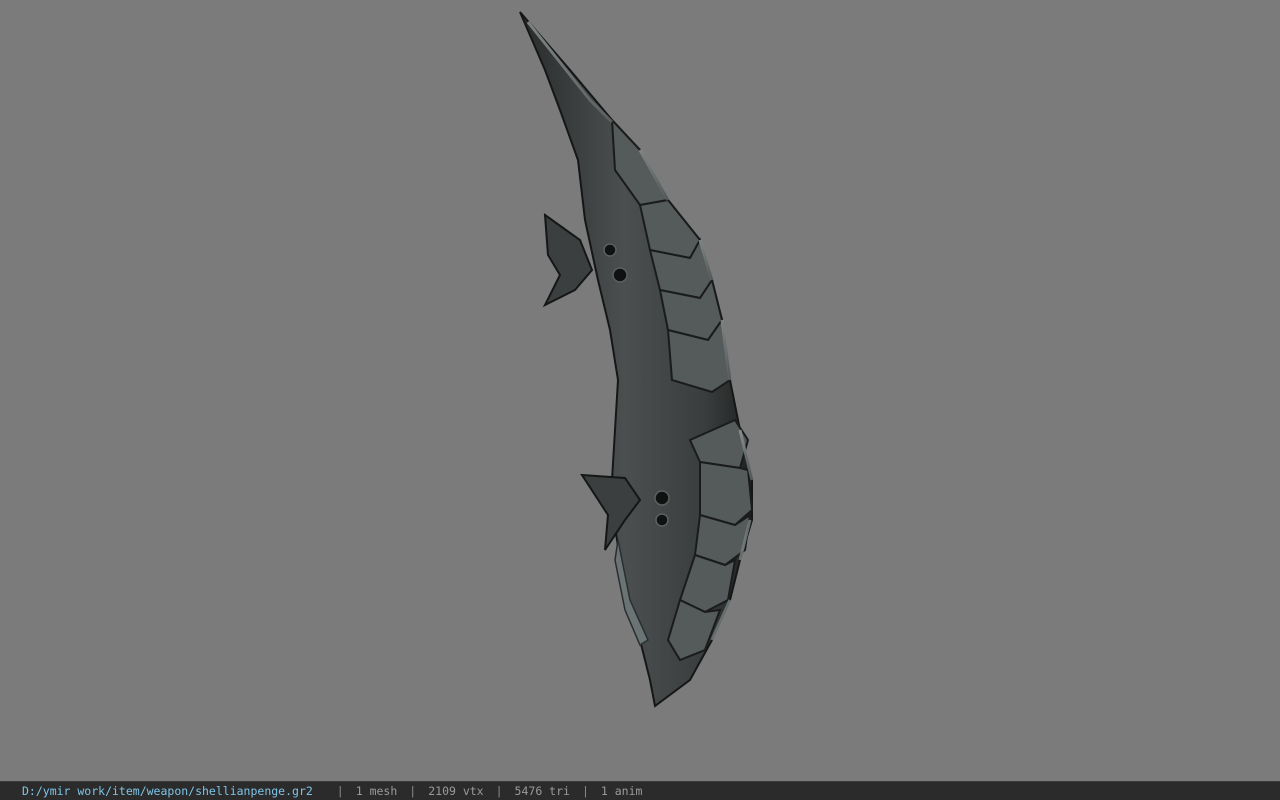 Image resolution: width=1280 pixels, height=800 pixels. Describe the element at coordinates (621, 791) in the screenshot. I see `animation-count: 1 anim` at that location.